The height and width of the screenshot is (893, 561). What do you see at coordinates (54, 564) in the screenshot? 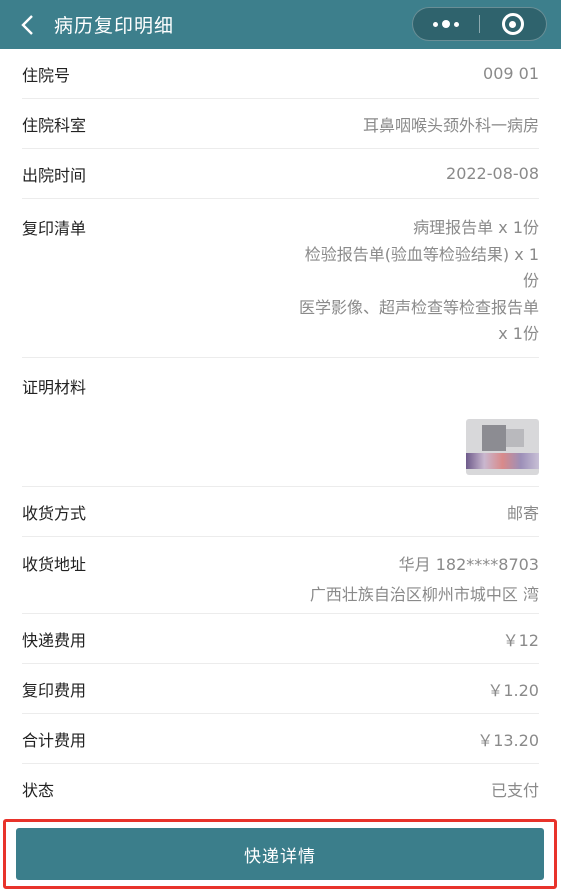
I see `address-label: 收货地址` at bounding box center [54, 564].